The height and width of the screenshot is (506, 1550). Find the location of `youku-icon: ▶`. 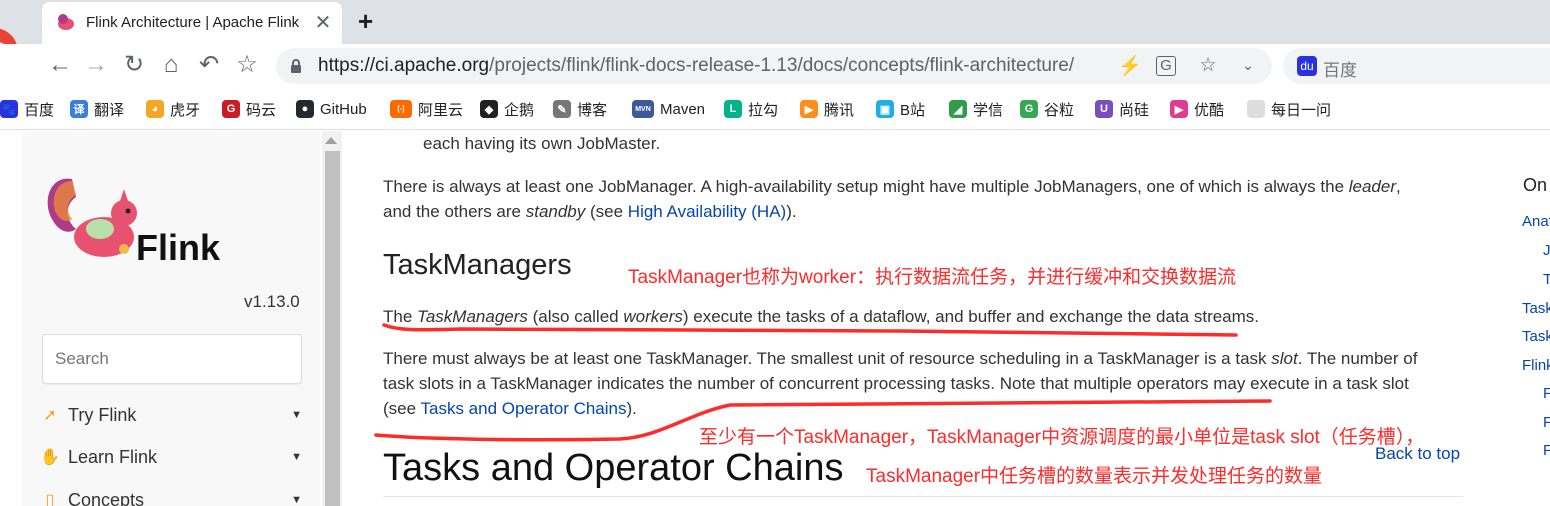

youku-icon: ▶ is located at coordinates (1179, 109).